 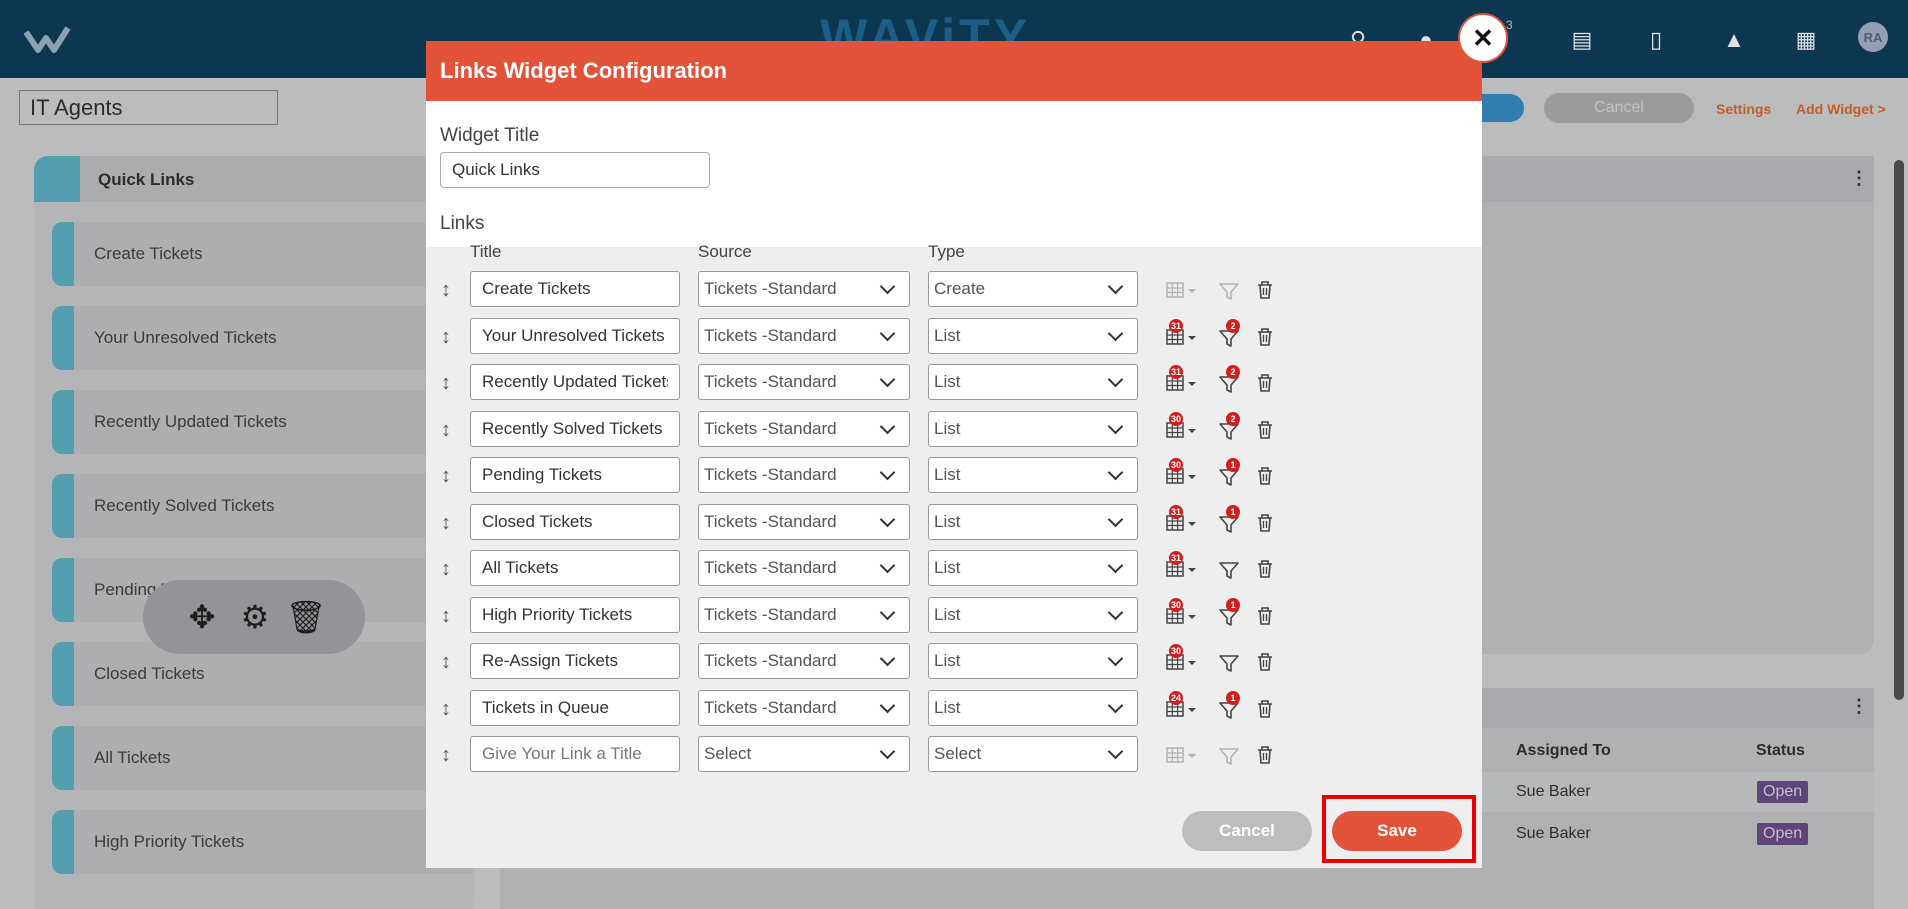 I want to click on widget-title-input, so click(x=575, y=170).